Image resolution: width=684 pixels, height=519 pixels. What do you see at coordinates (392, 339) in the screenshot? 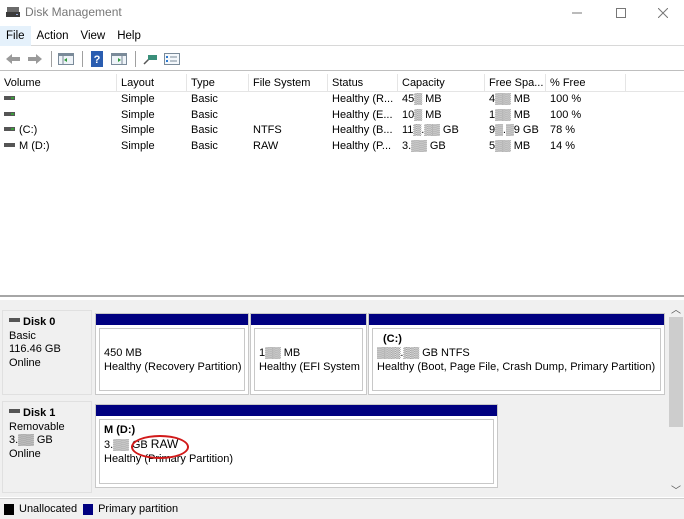
I see `partition-name: (C:)` at bounding box center [392, 339].